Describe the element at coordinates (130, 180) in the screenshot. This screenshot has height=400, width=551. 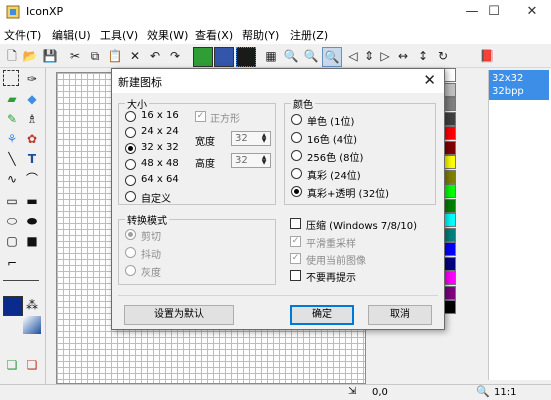
I see `size-64-radio` at that location.